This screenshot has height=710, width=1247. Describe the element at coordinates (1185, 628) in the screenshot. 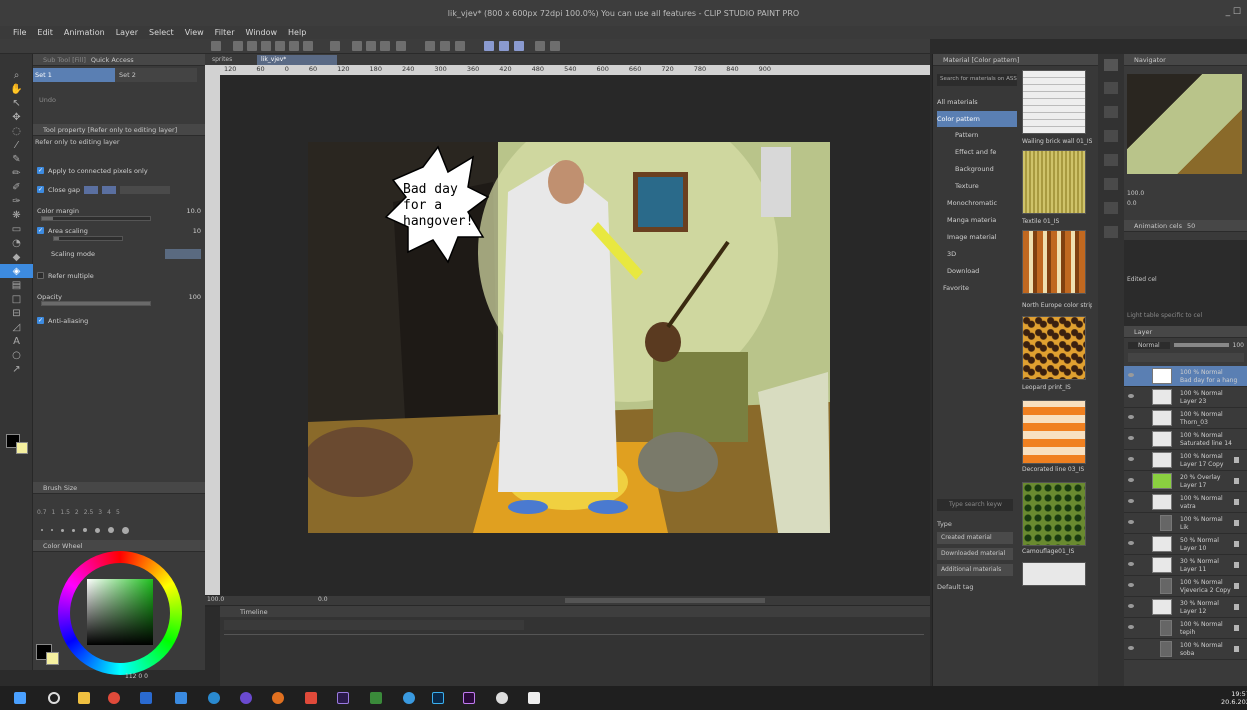

I see `layer-row: 100 % Normal tepih` at that location.